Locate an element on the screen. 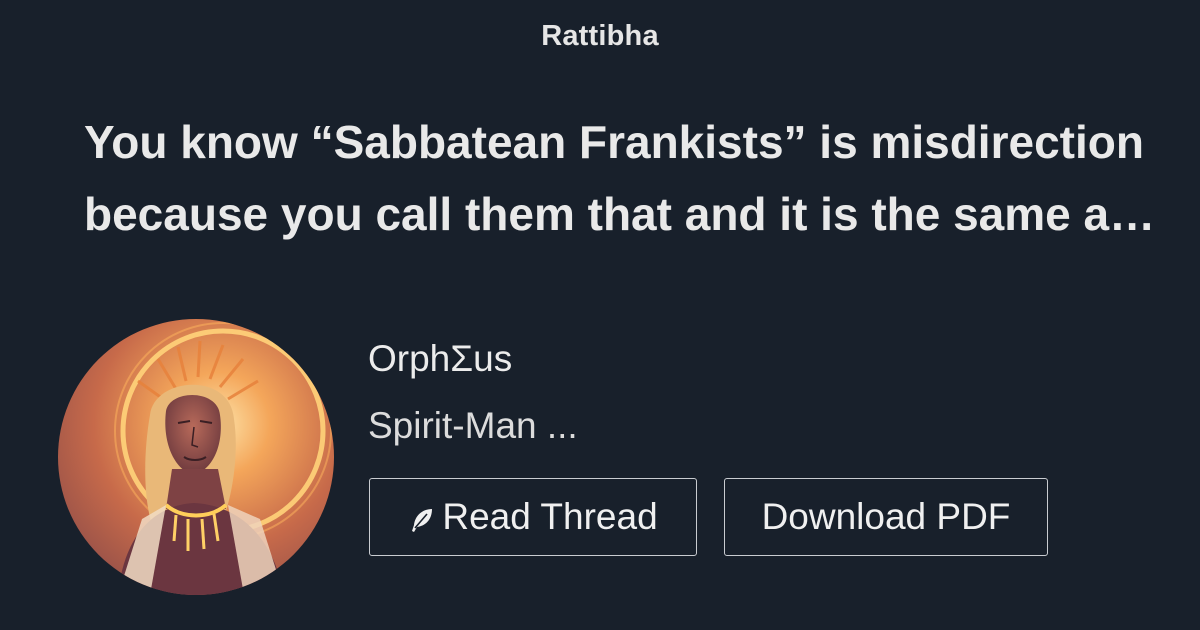  author-name: OrphΣus is located at coordinates (440, 359).